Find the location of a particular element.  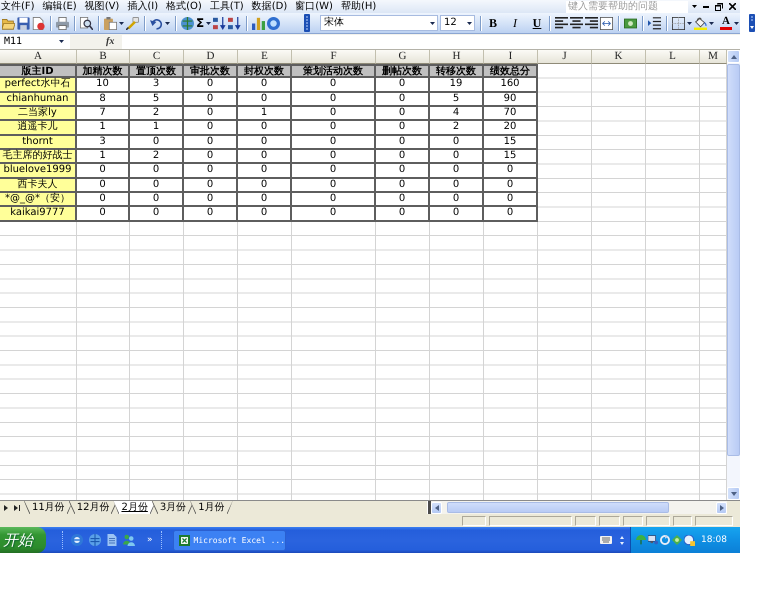

align-right-icon is located at coordinates (591, 23).